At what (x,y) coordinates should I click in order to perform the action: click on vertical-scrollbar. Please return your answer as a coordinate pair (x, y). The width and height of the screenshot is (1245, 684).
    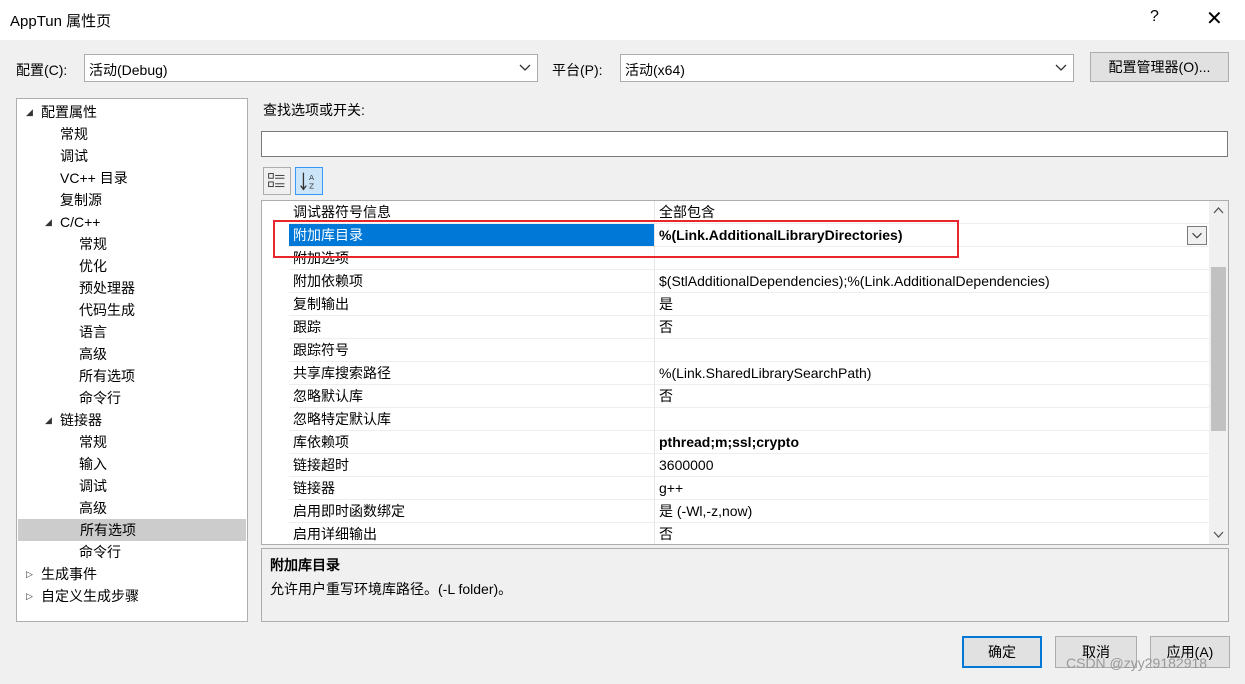
    Looking at the image, I should click on (1218, 372).